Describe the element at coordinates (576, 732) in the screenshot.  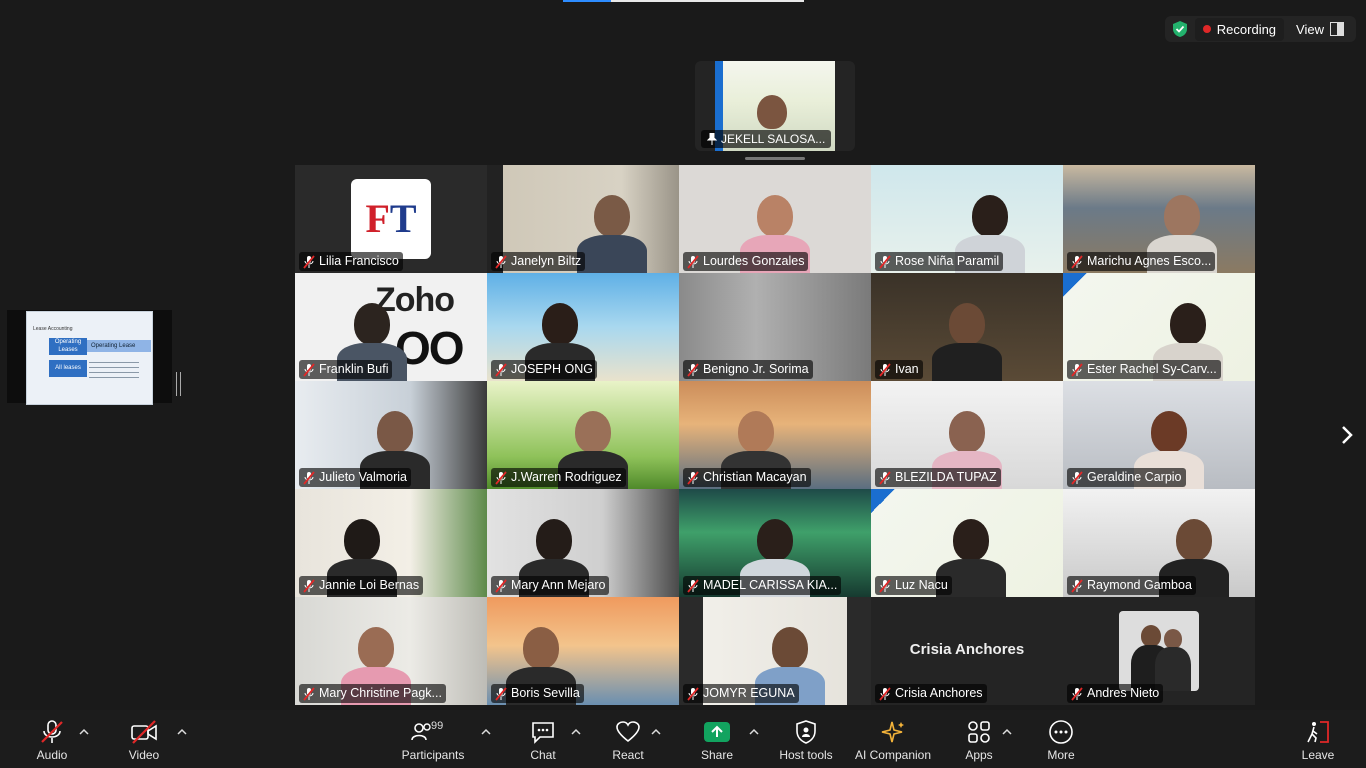
I see `chat-options-caret-icon` at that location.